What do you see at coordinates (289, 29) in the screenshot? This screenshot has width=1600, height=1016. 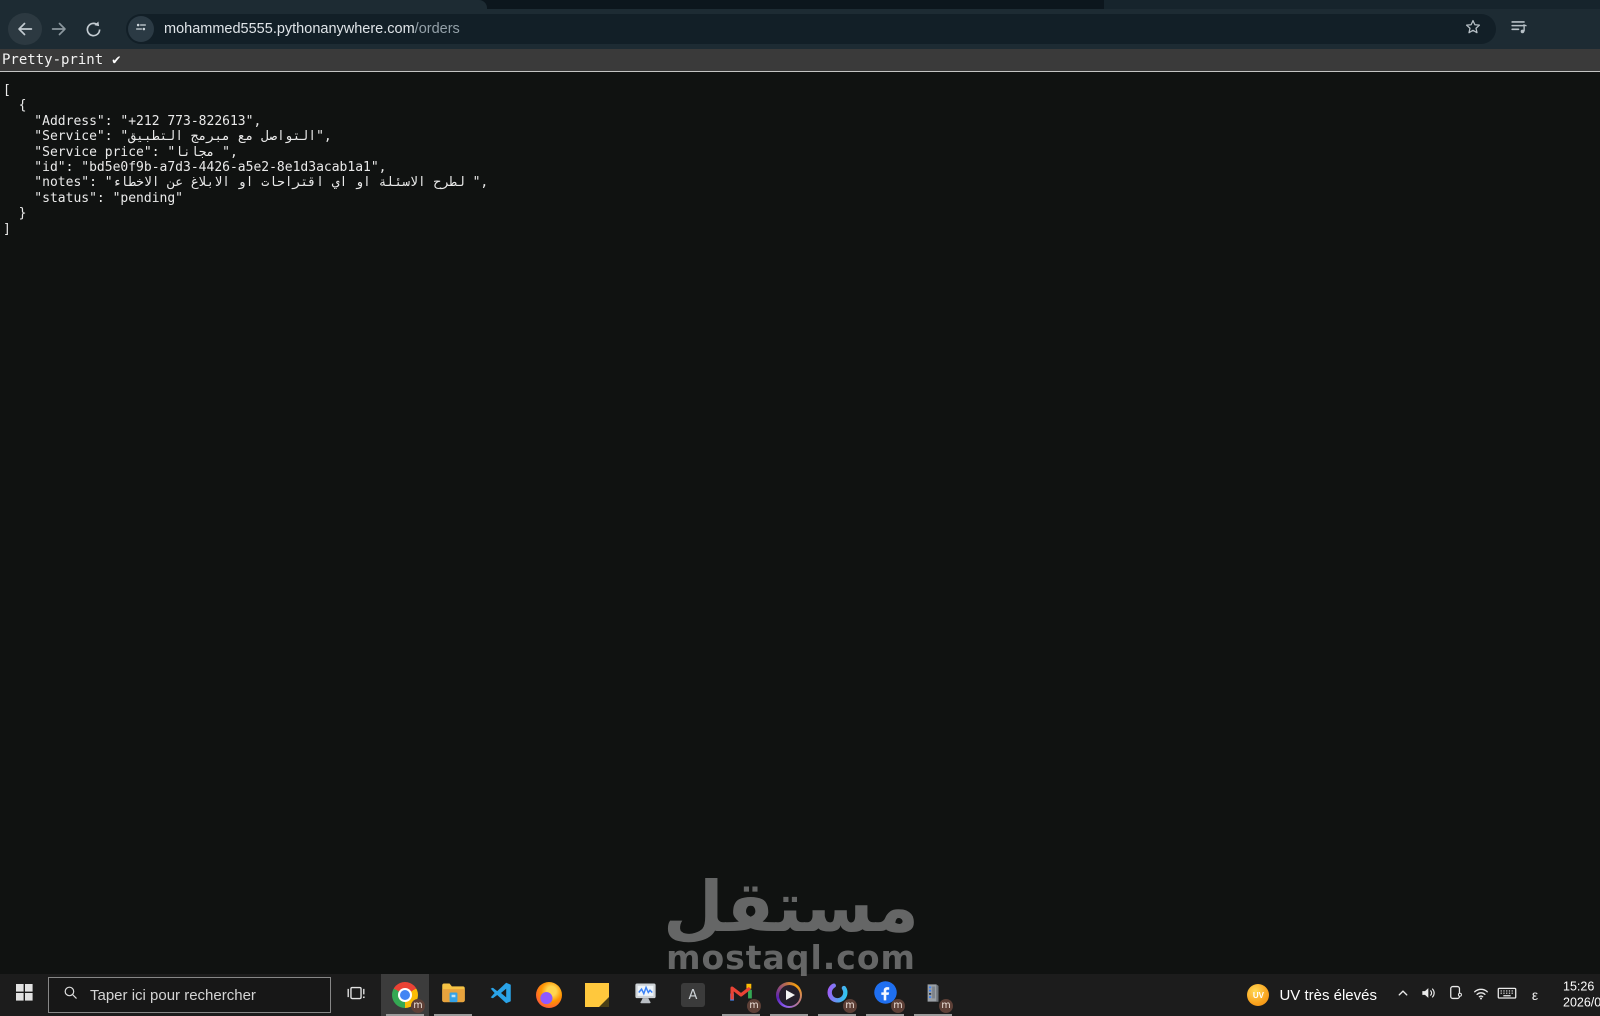 I see `url-domain: mohammed5555.pythonanywhere.com` at bounding box center [289, 29].